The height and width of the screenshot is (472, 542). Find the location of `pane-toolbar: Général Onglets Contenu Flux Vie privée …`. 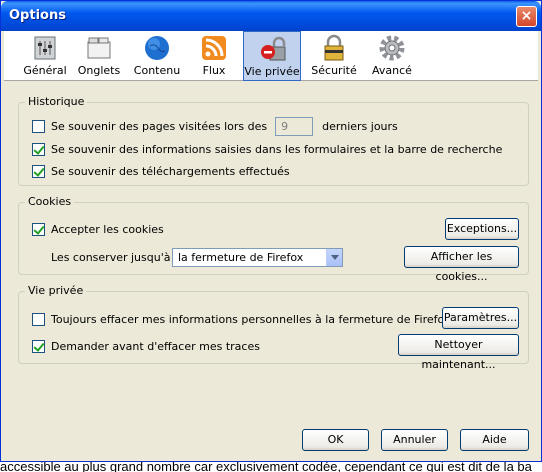

pane-toolbar: Général Onglets Contenu Flux Vie privée … is located at coordinates (271, 56).